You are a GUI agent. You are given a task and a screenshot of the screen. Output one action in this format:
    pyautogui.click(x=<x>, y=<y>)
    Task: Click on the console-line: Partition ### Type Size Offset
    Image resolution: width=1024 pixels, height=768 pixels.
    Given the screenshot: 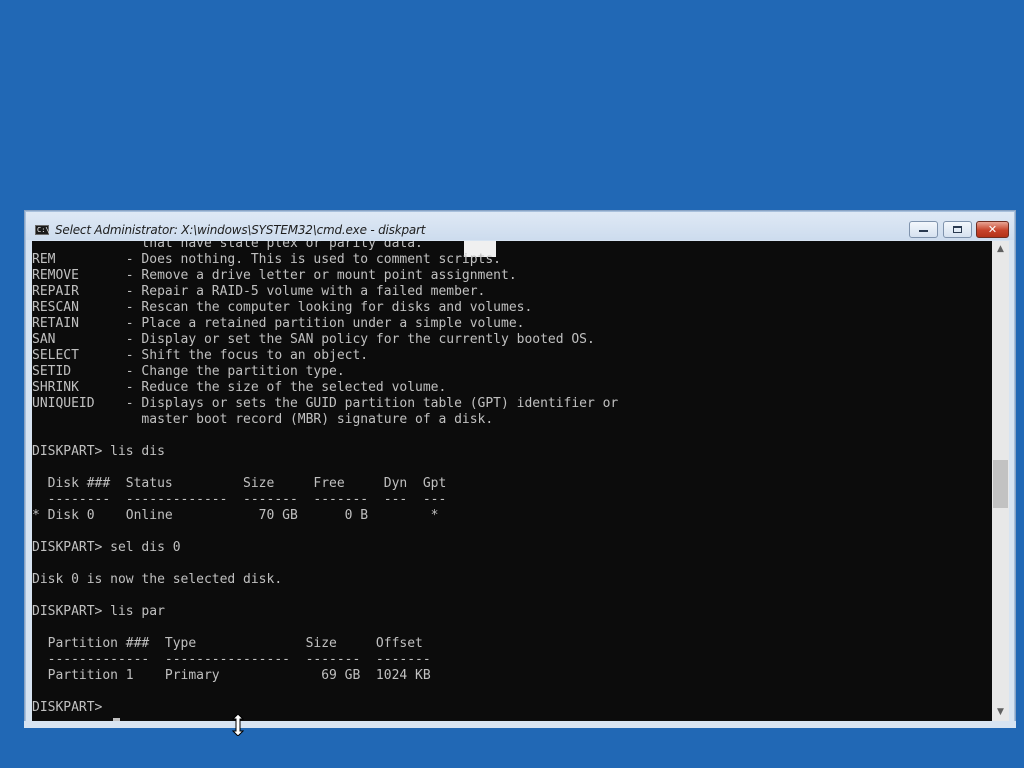 What is the action you would take?
    pyautogui.click(x=227, y=643)
    